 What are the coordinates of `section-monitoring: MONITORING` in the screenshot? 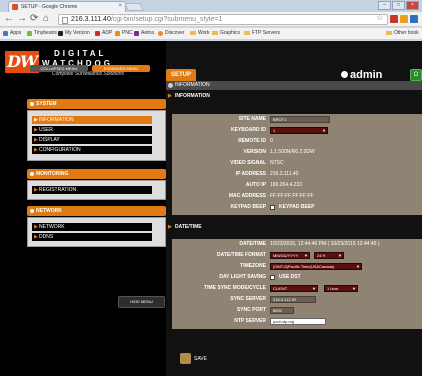 It's located at (96, 174).